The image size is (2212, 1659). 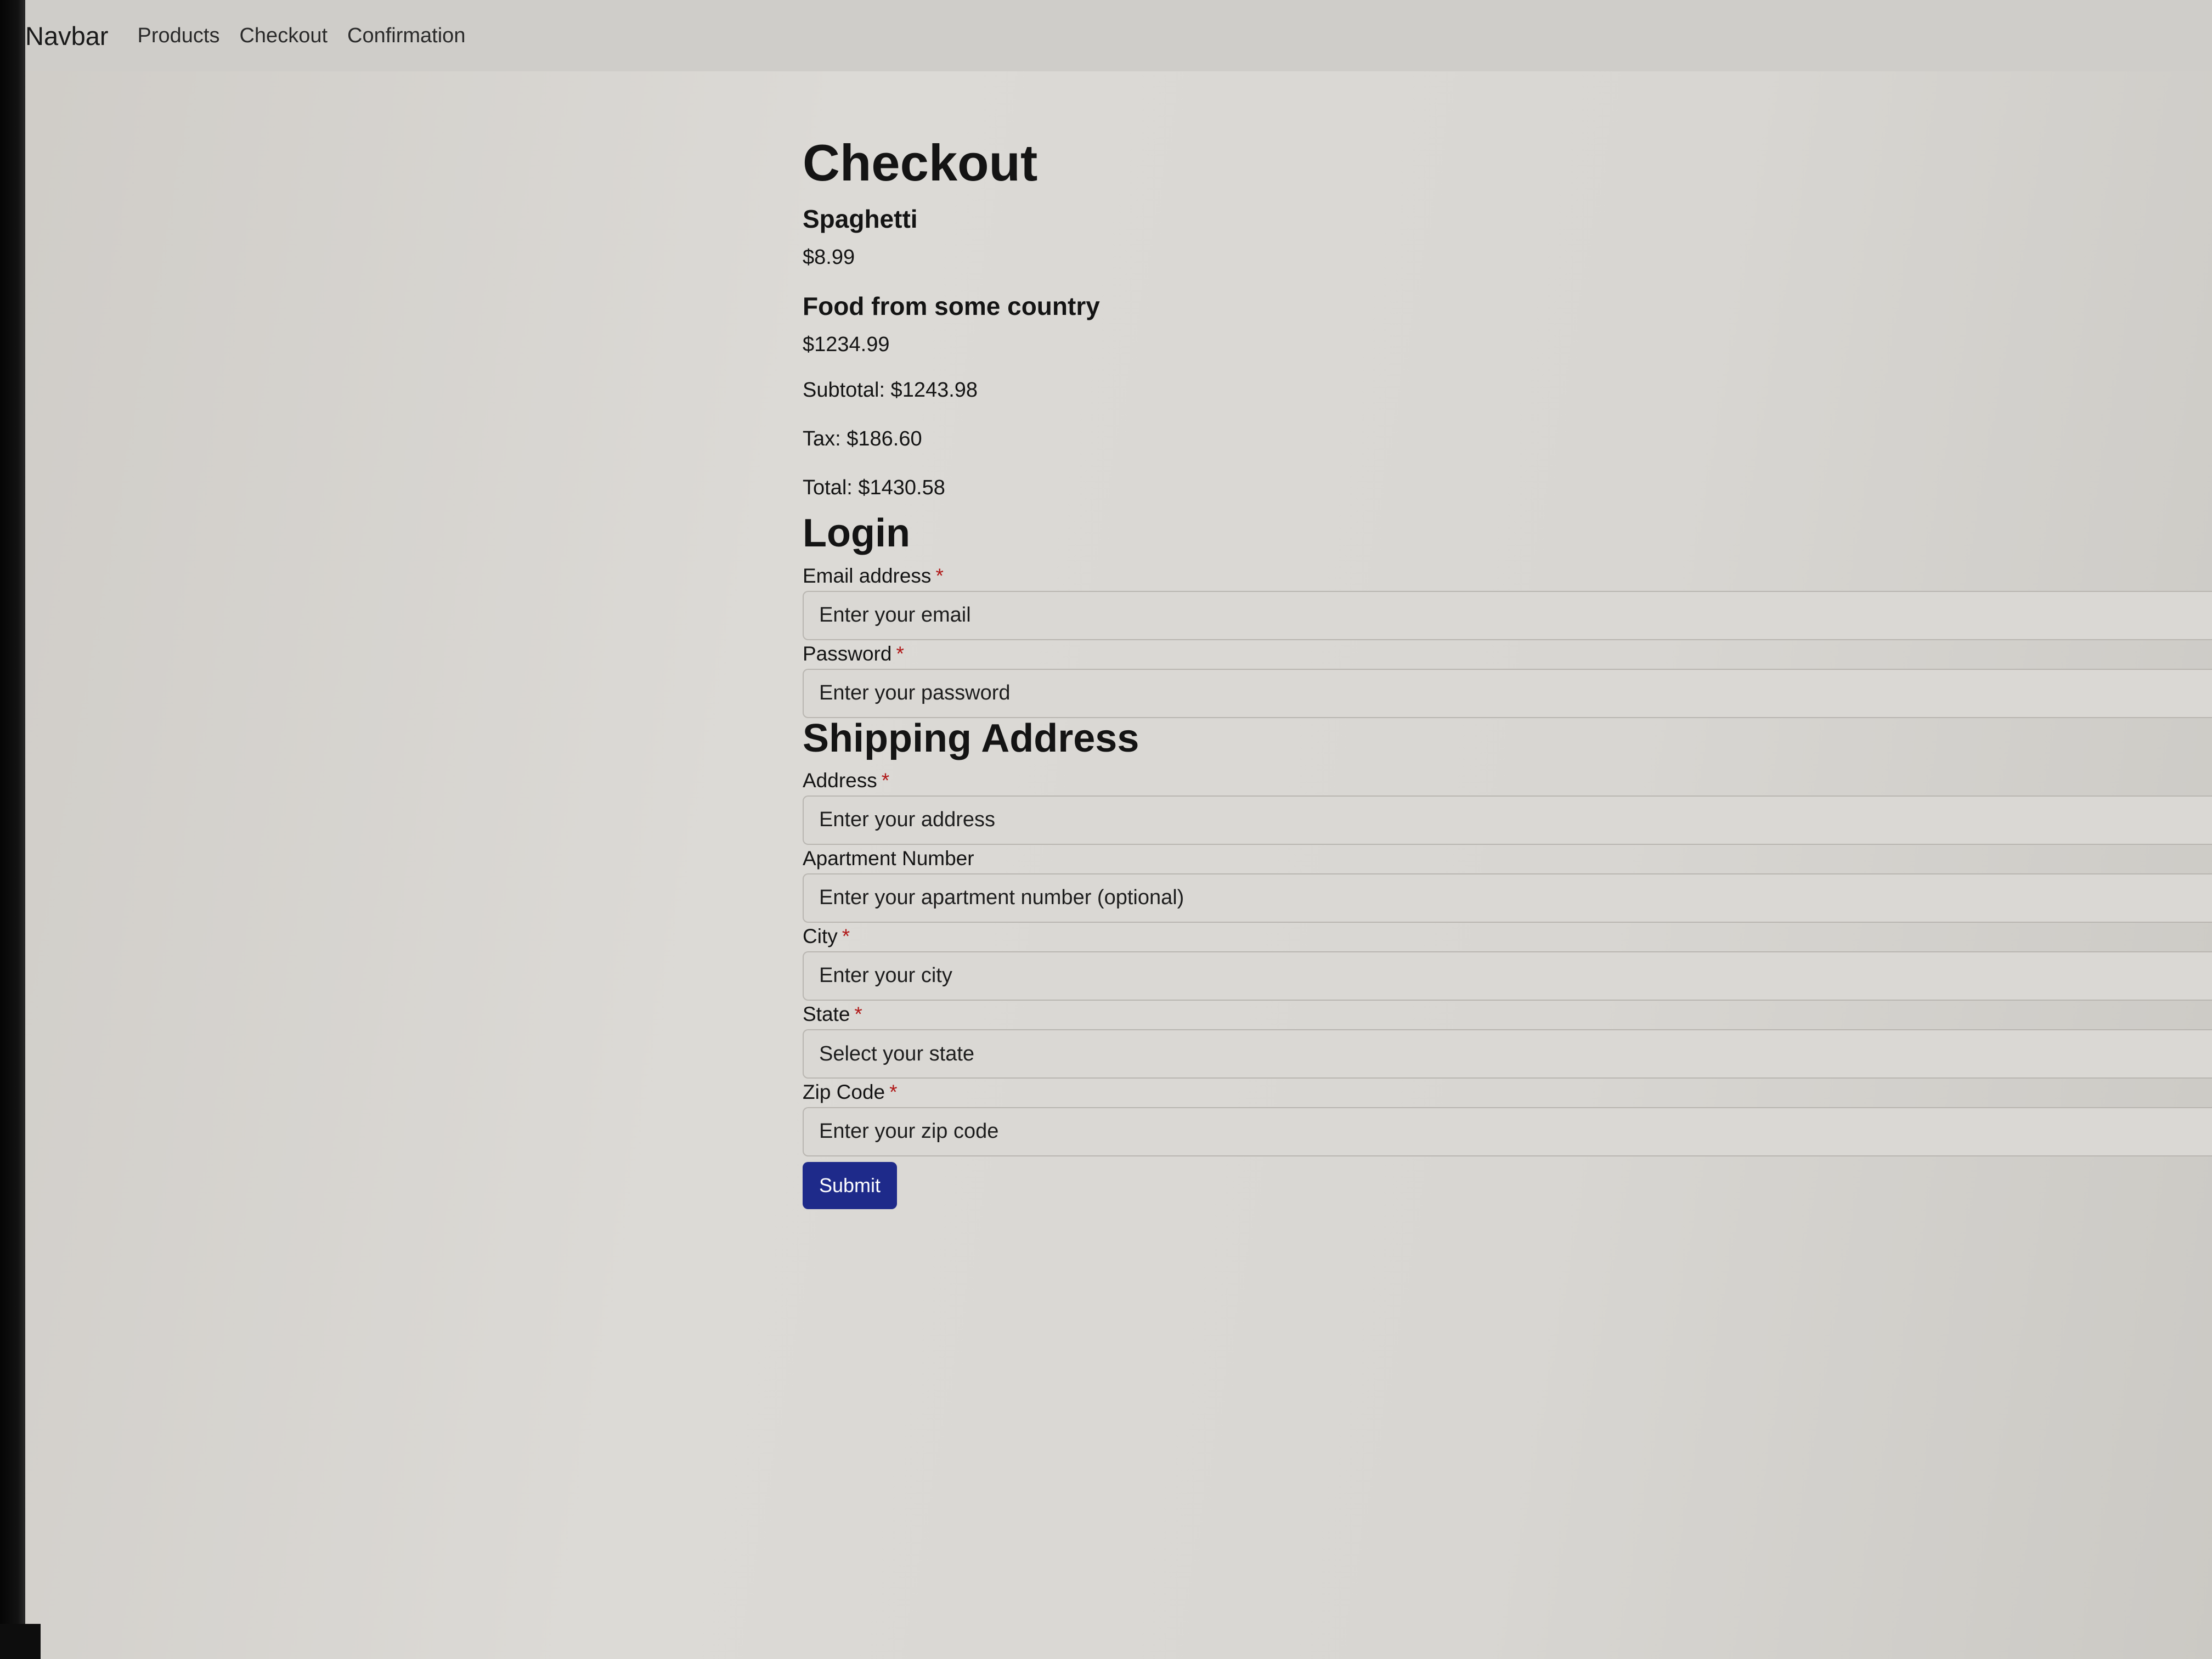 What do you see at coordinates (826, 935) in the screenshot?
I see `city-label: City *` at bounding box center [826, 935].